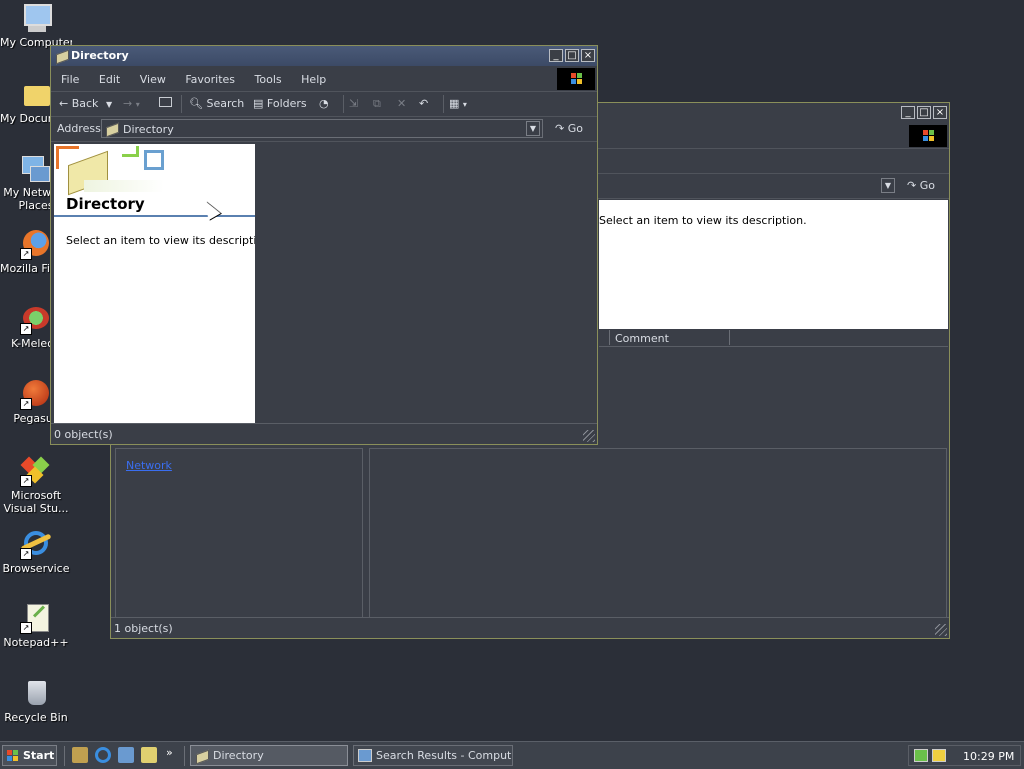 The image size is (1024, 769). I want to click on outlook-express-icon, so click(126, 755).